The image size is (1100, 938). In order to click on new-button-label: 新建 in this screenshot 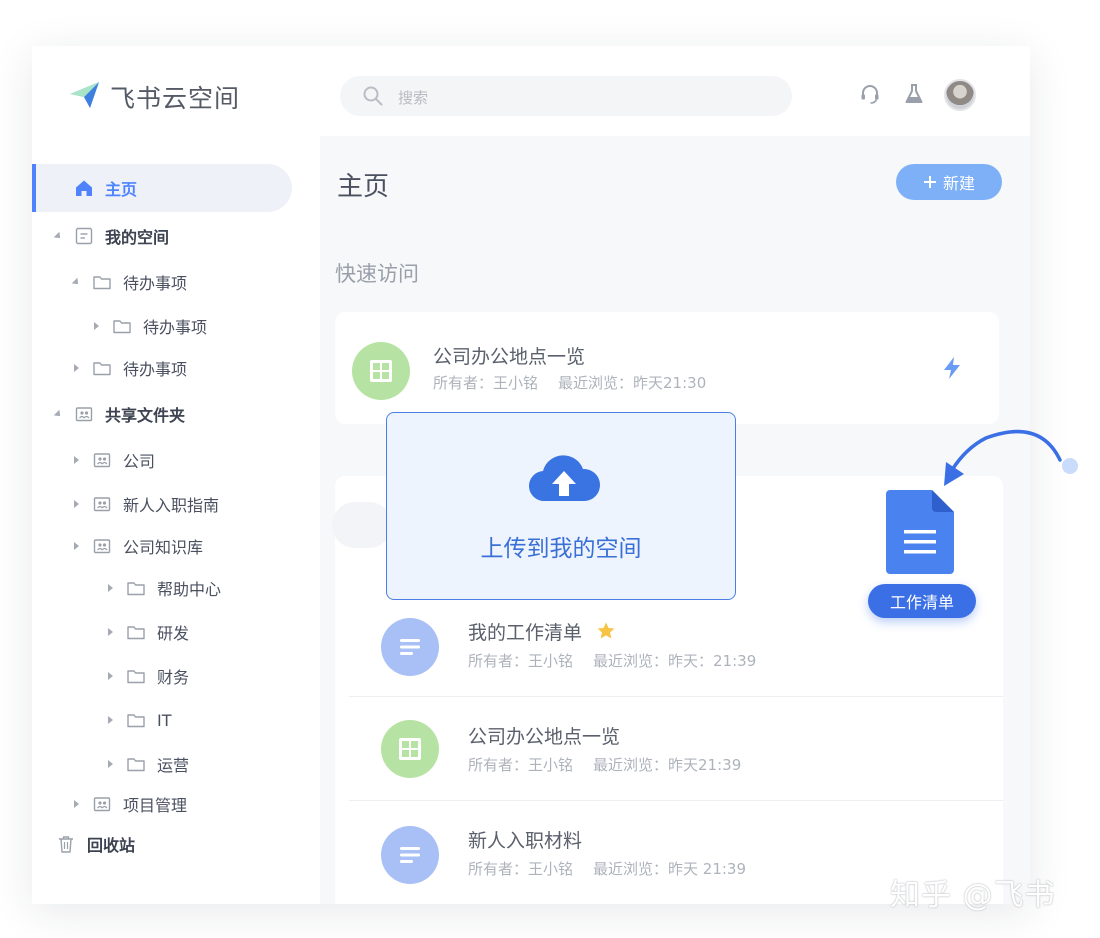, I will do `click(958, 183)`.